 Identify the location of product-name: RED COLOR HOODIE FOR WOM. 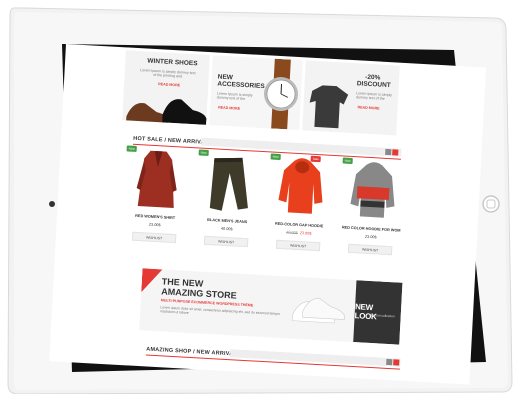
(371, 229).